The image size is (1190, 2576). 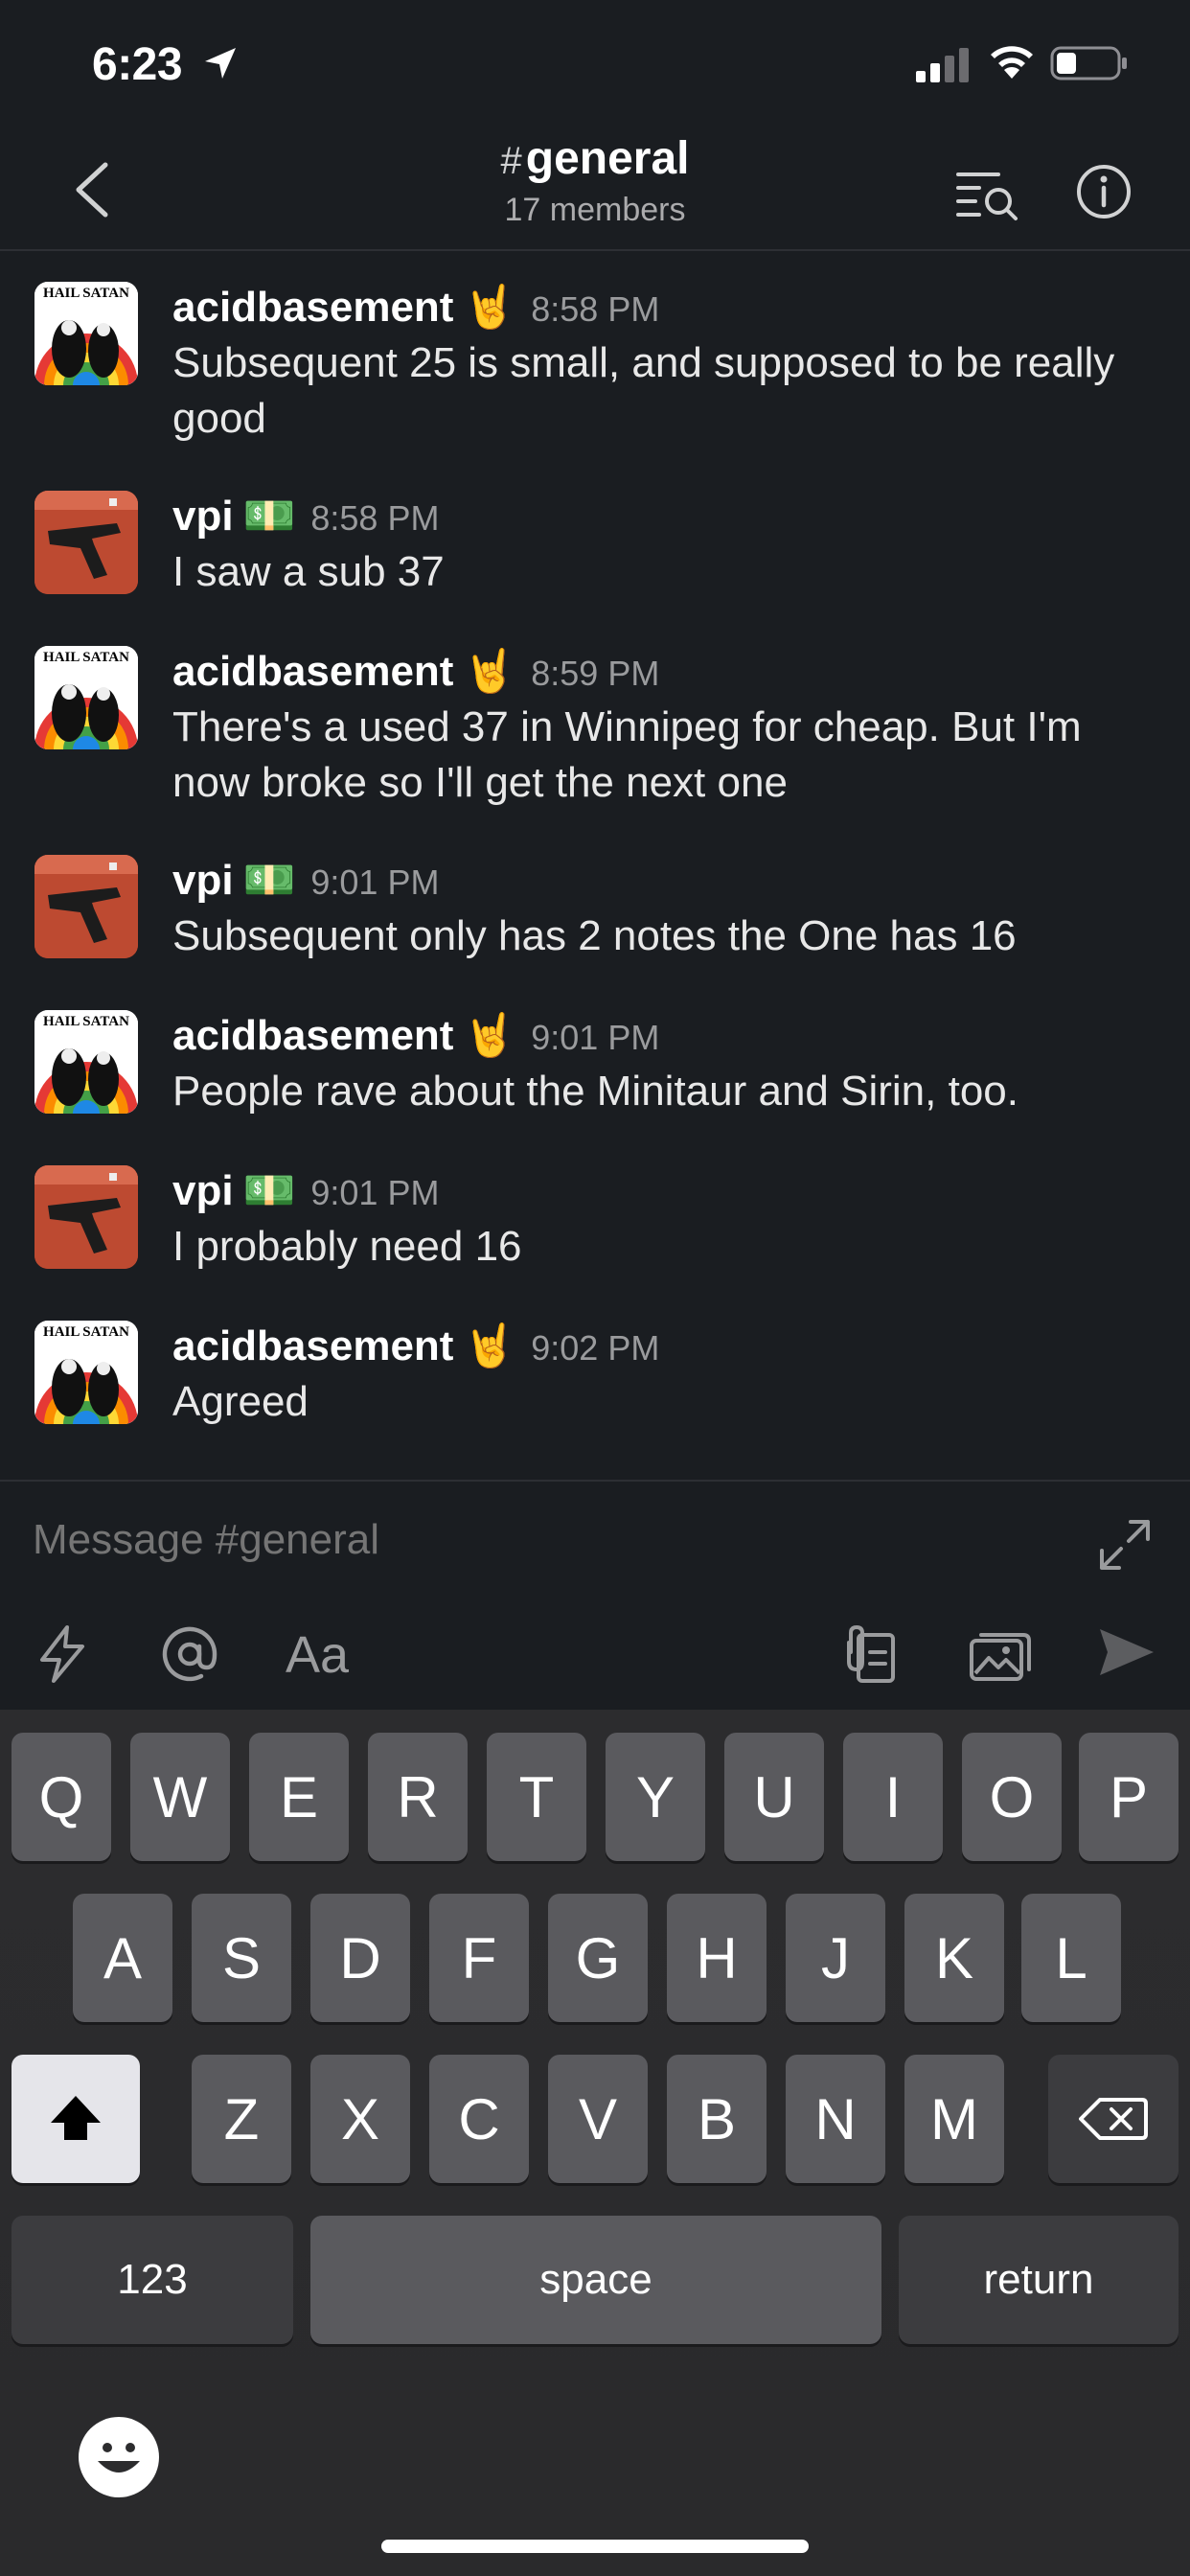 What do you see at coordinates (1089, 63) in the screenshot?
I see `battery-icon` at bounding box center [1089, 63].